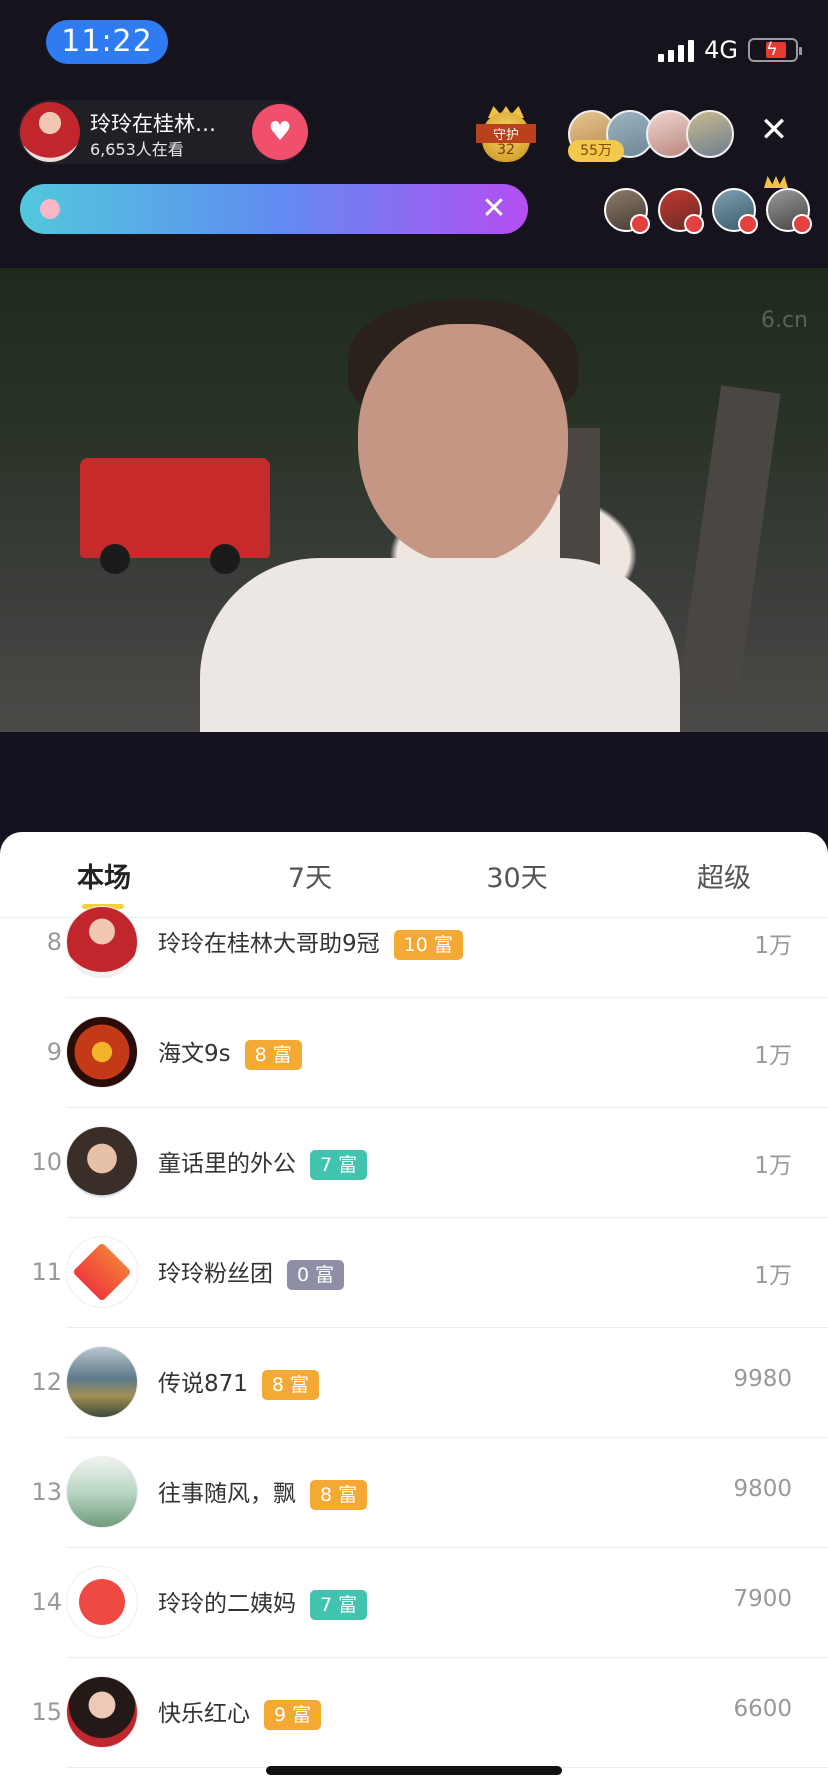 This screenshot has width=828, height=1792. I want to click on user-name: 玲玲在桂林大哥助9冠, so click(269, 944).